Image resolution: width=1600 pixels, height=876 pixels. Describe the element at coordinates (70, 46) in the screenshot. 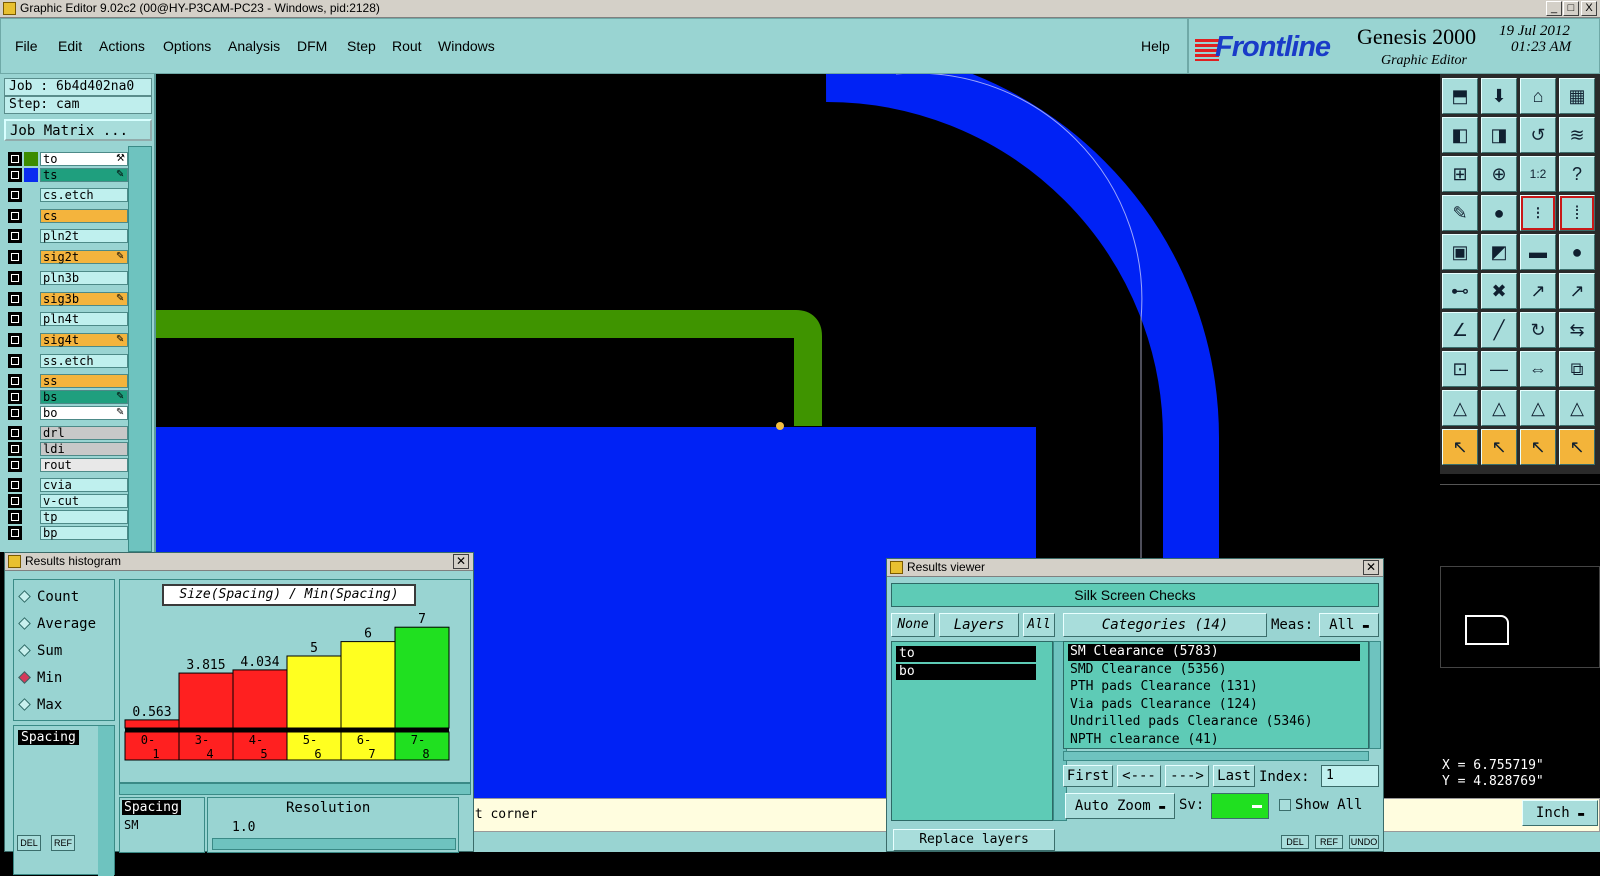

I see `menu-edit: Edit` at that location.